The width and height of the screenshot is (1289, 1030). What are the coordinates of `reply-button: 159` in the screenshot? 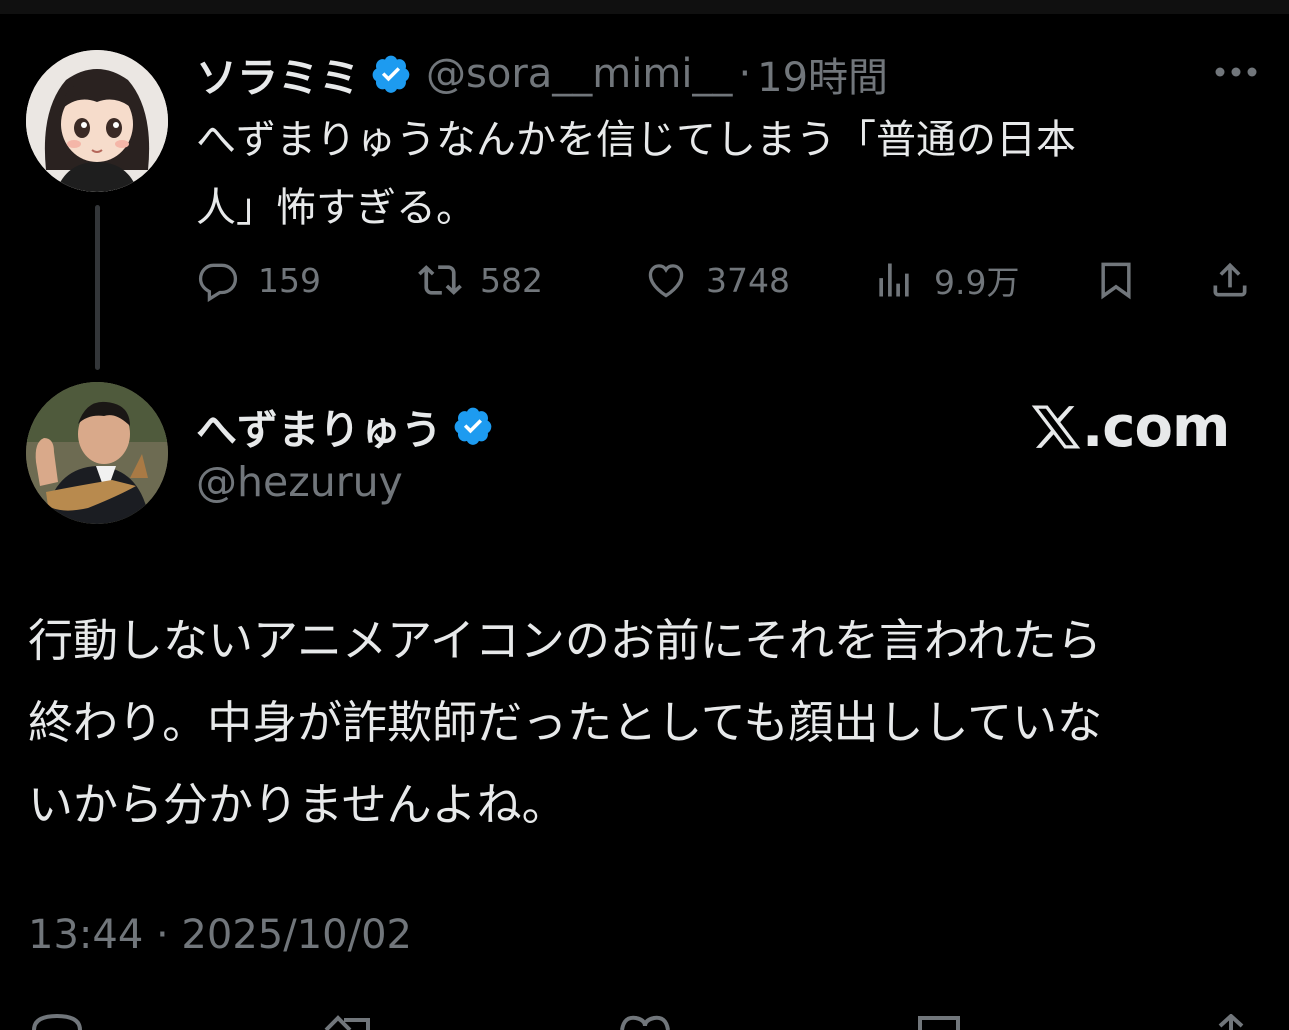 It's located at (258, 280).